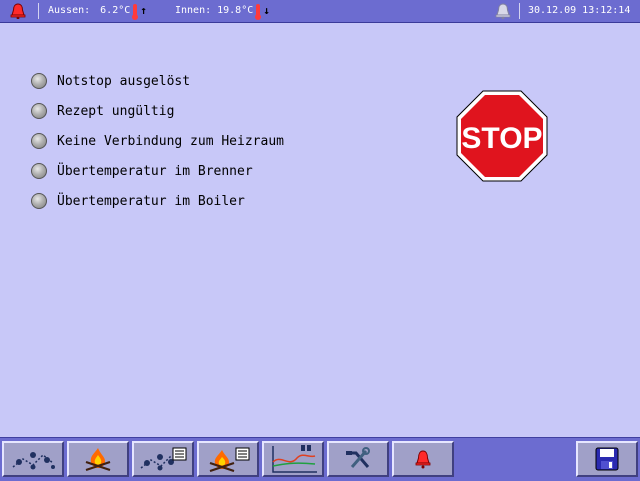  I want to click on alarm-button, so click(423, 459).